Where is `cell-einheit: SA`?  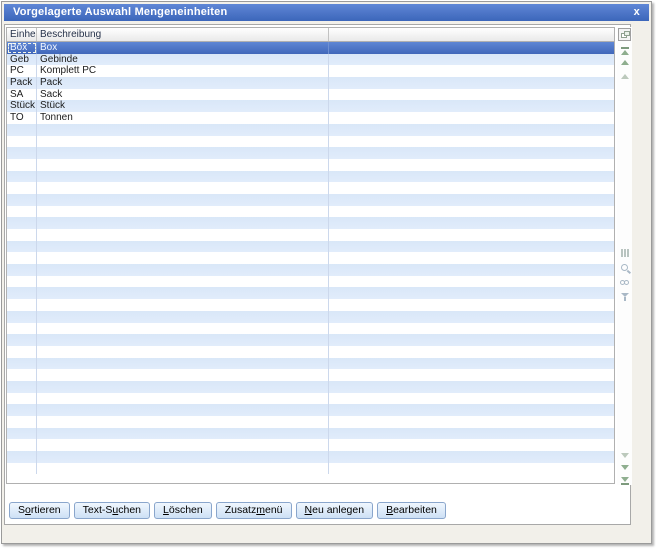
cell-einheit: SA is located at coordinates (22, 94).